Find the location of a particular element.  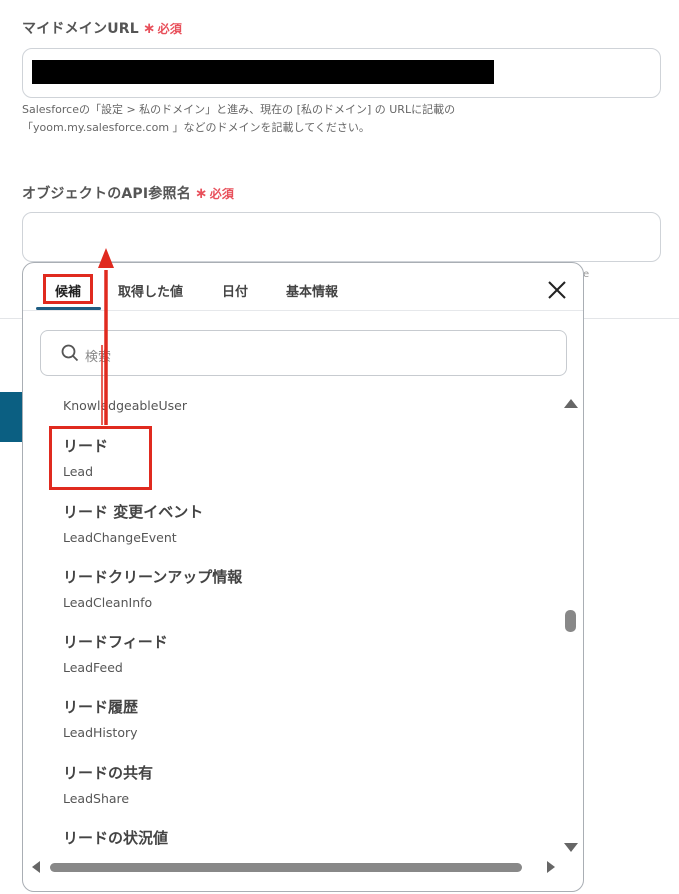

list-item-knowledgeable-user: KnowledgeableUser is located at coordinates (125, 405).